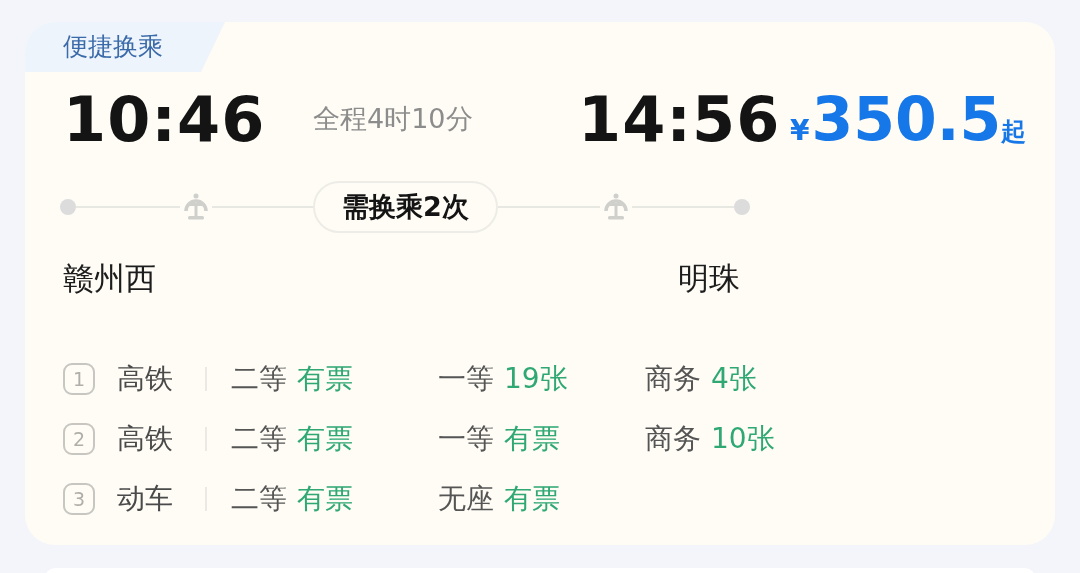  What do you see at coordinates (800, 130) in the screenshot?
I see `currency-sign: ¥` at bounding box center [800, 130].